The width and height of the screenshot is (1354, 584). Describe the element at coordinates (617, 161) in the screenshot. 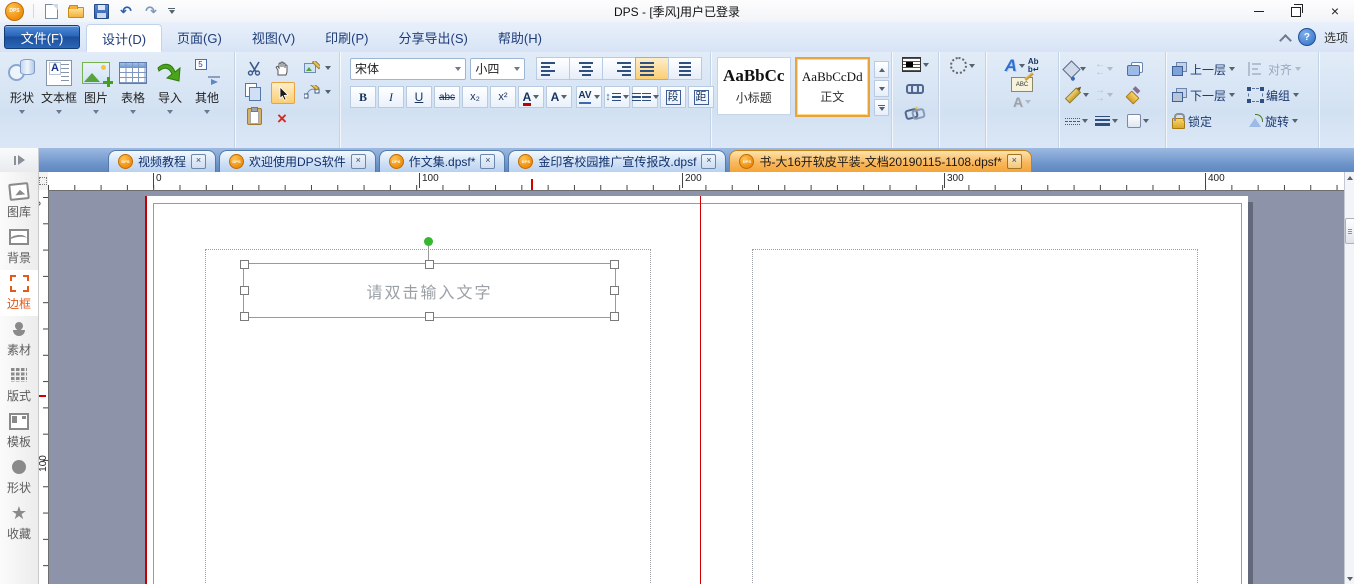

I see `doc-tab-campus-poster: DPS 金印客校园推广宣传报改.dpsf ×` at that location.